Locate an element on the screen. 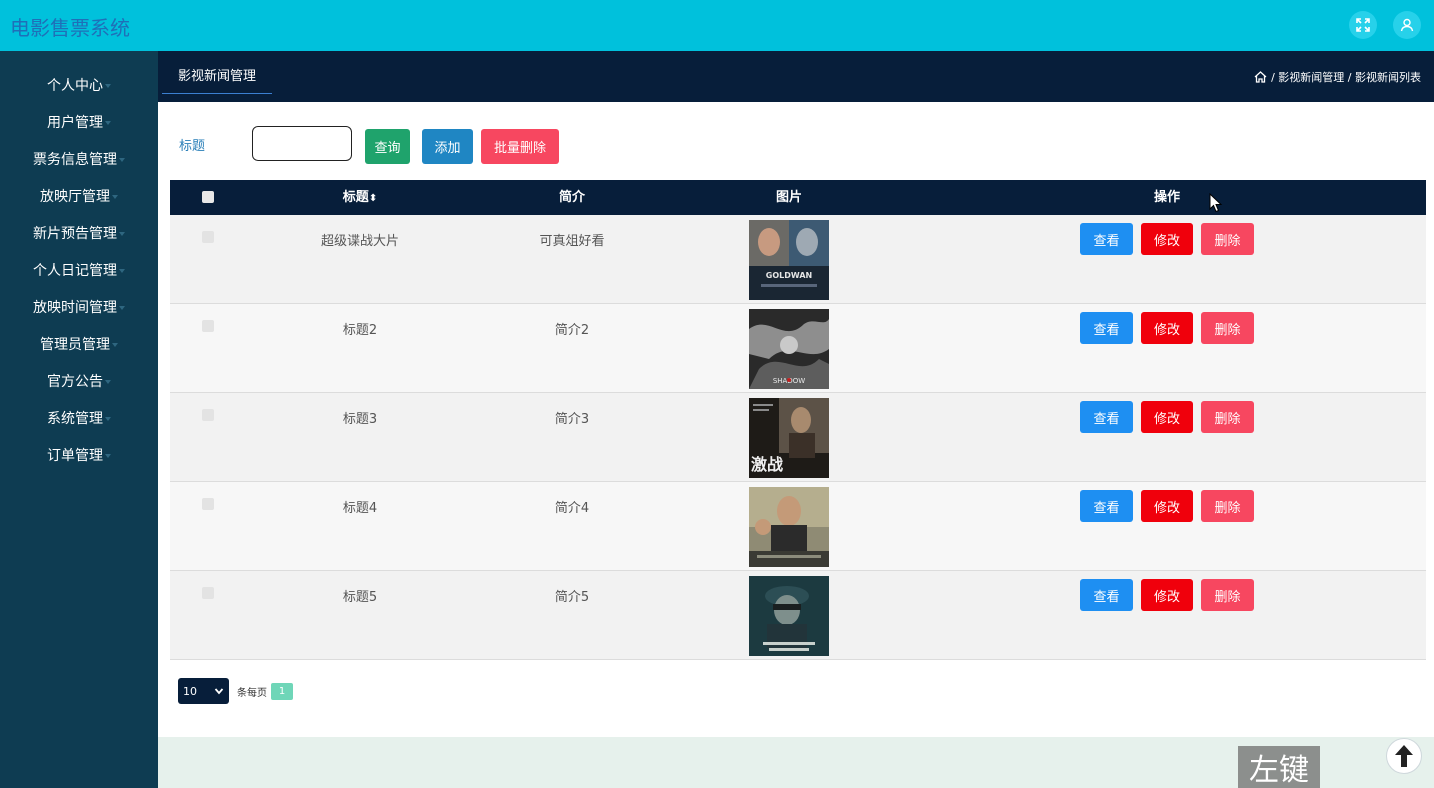  query-button: 查询 is located at coordinates (387, 146).